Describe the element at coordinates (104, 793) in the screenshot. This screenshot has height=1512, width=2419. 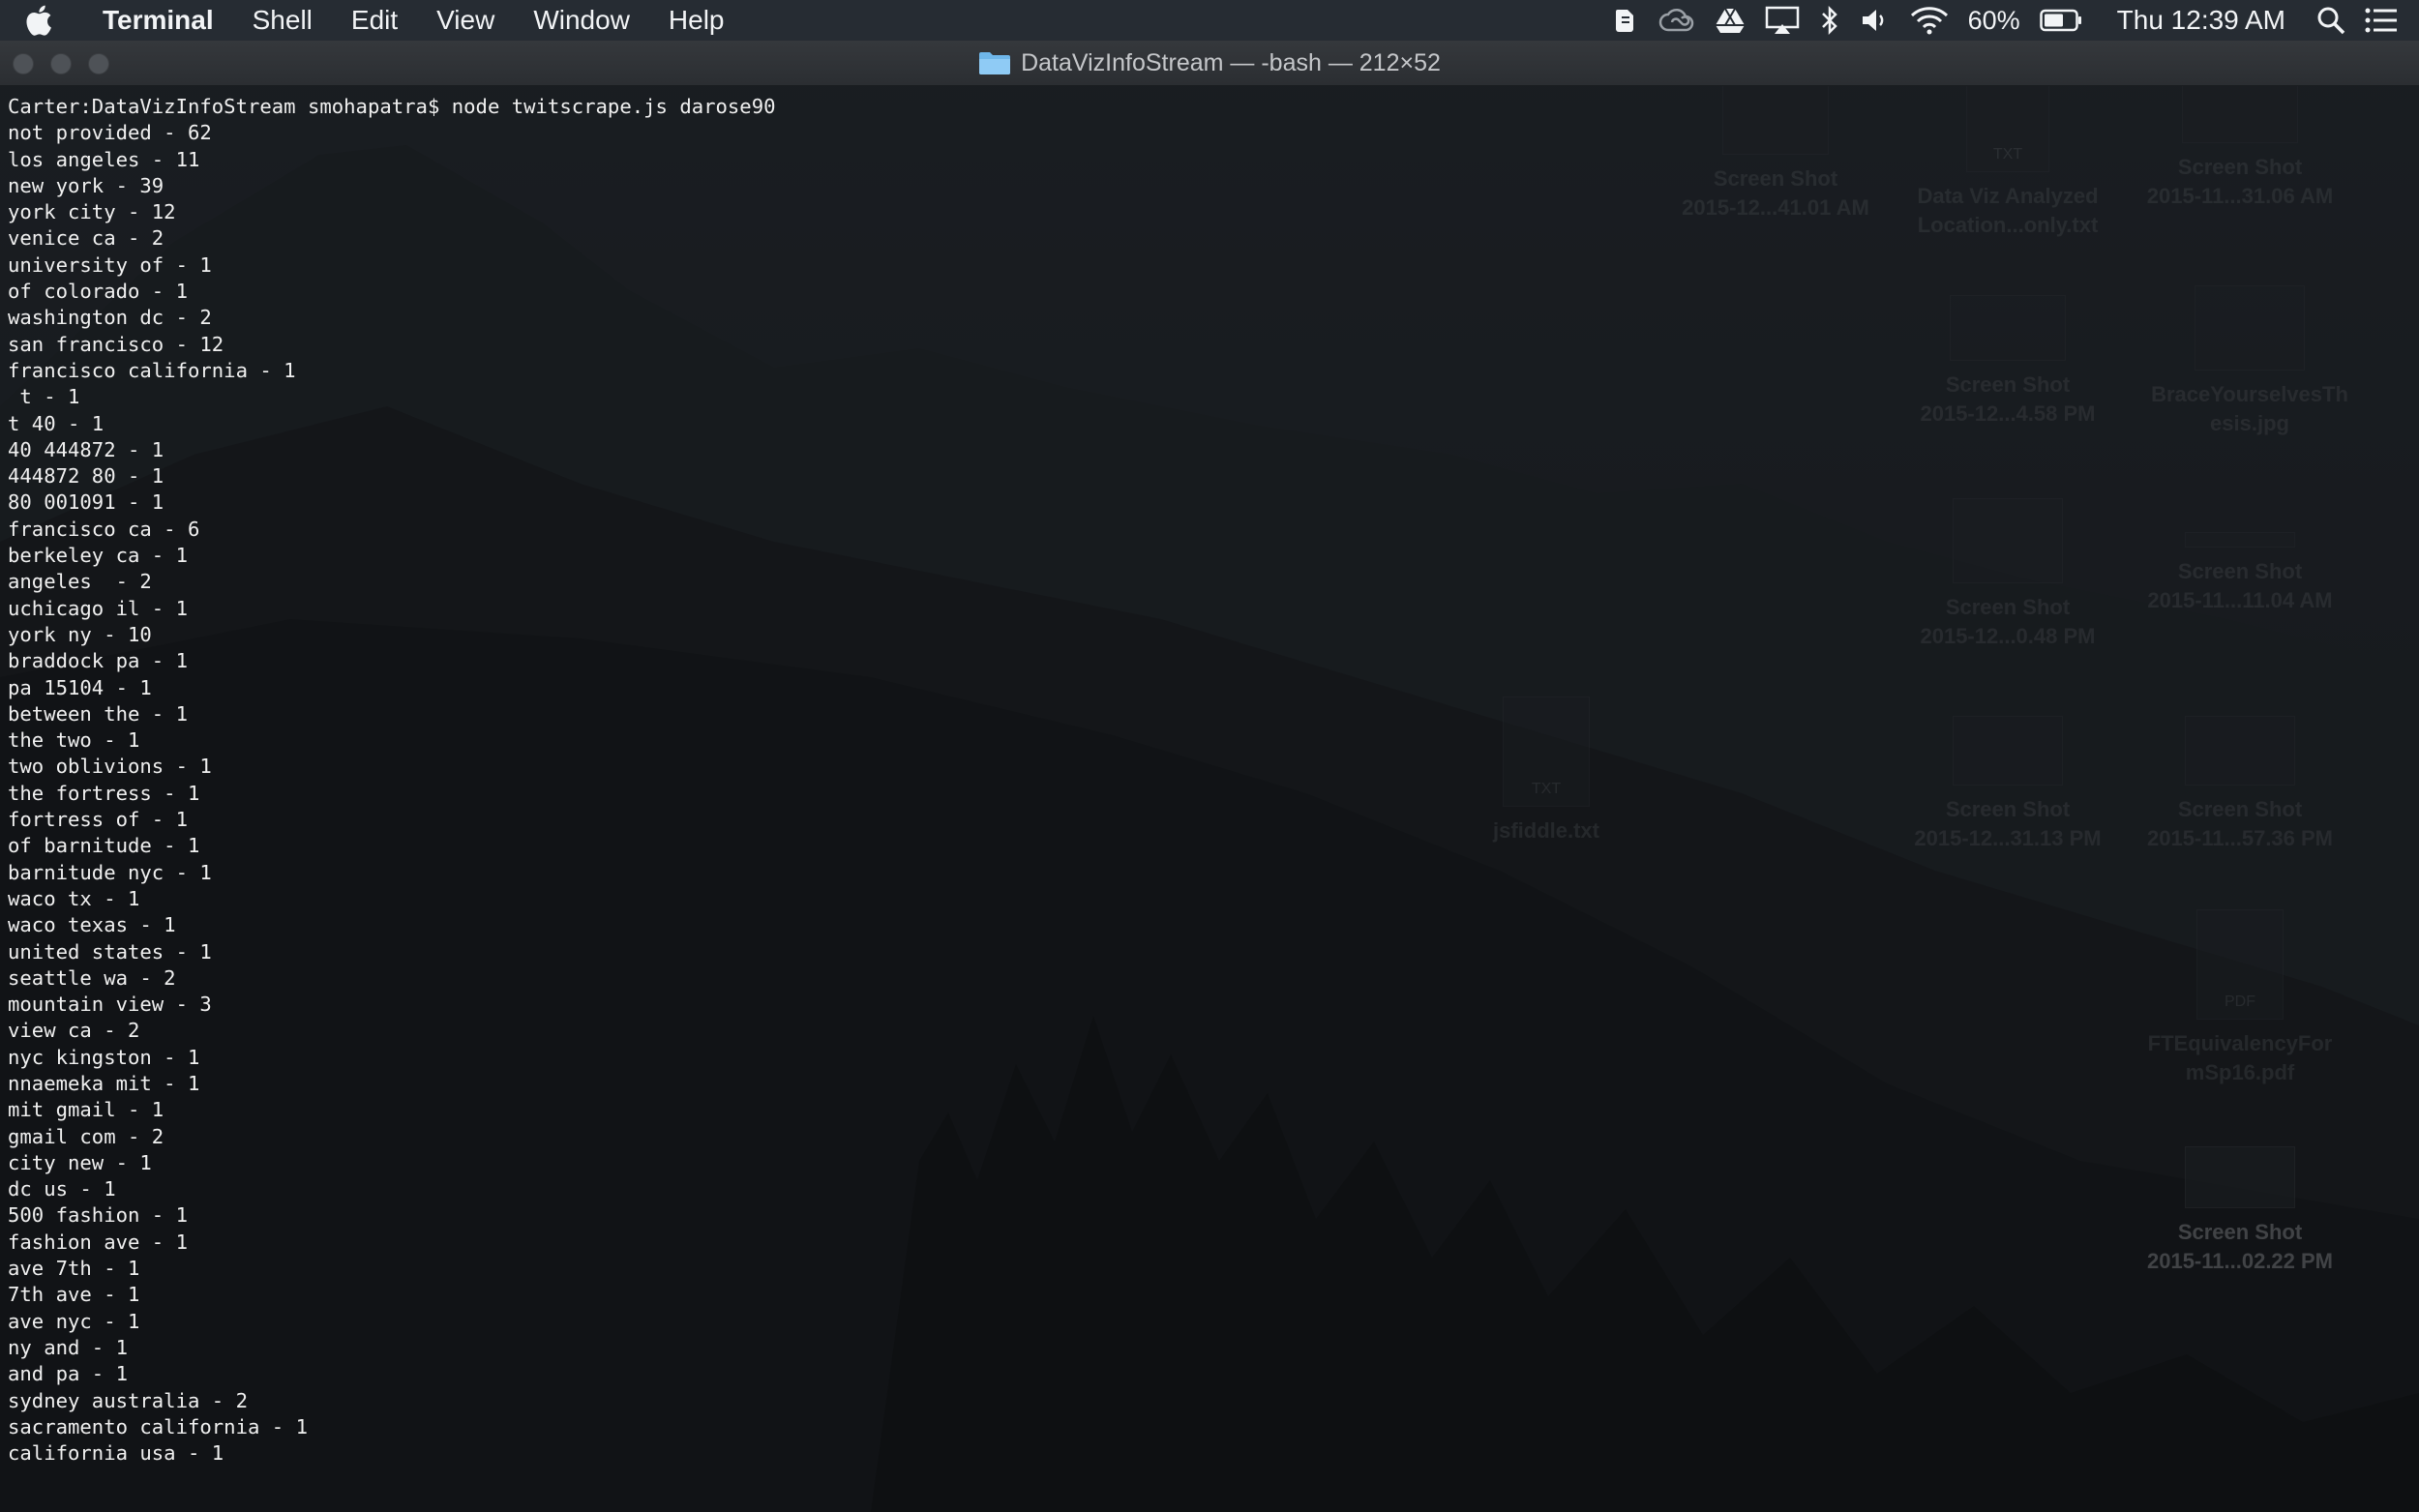
I see `output-line: the fortress - 1` at that location.